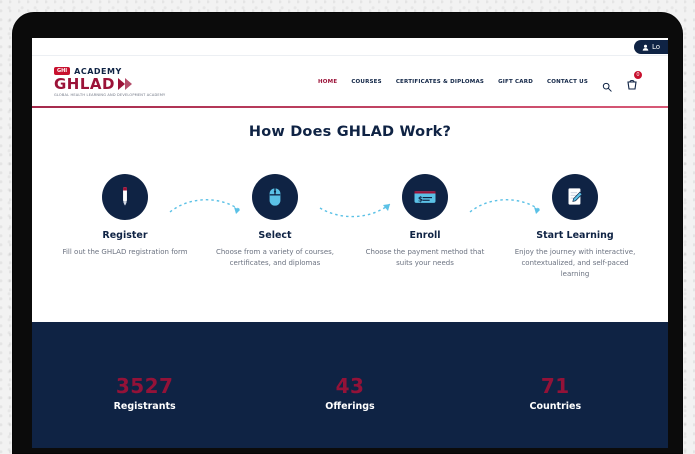 The height and width of the screenshot is (454, 695). I want to click on logo-wordmark: GHLAD, so click(109, 83).